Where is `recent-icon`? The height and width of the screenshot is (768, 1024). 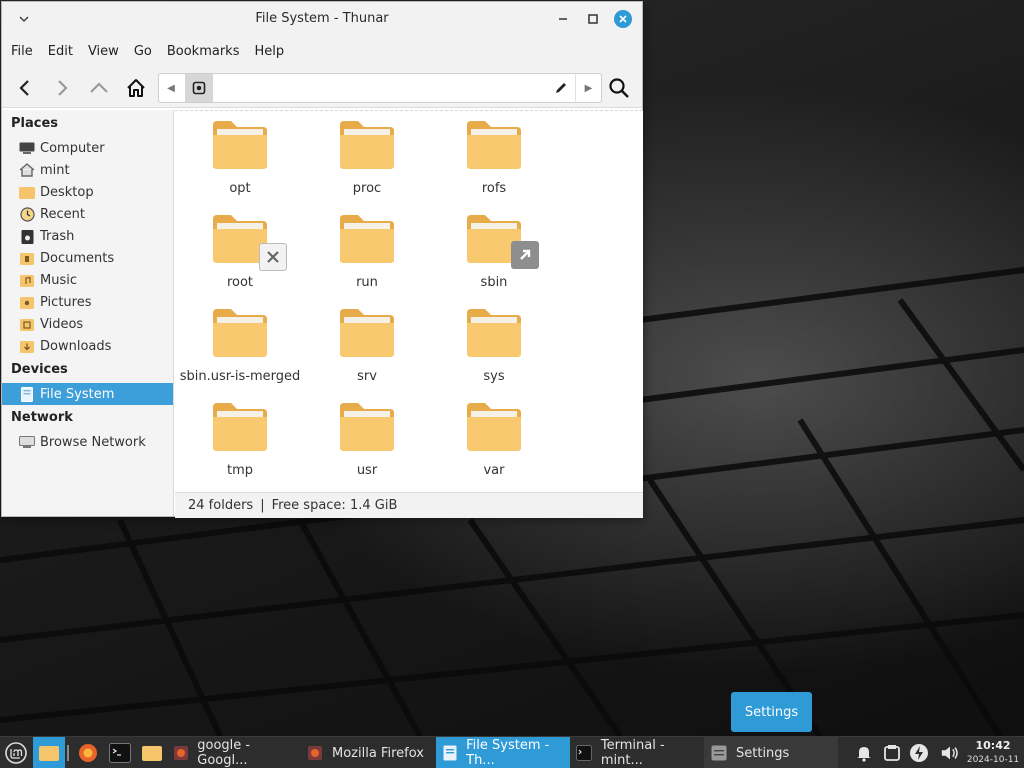 recent-icon is located at coordinates (27, 214).